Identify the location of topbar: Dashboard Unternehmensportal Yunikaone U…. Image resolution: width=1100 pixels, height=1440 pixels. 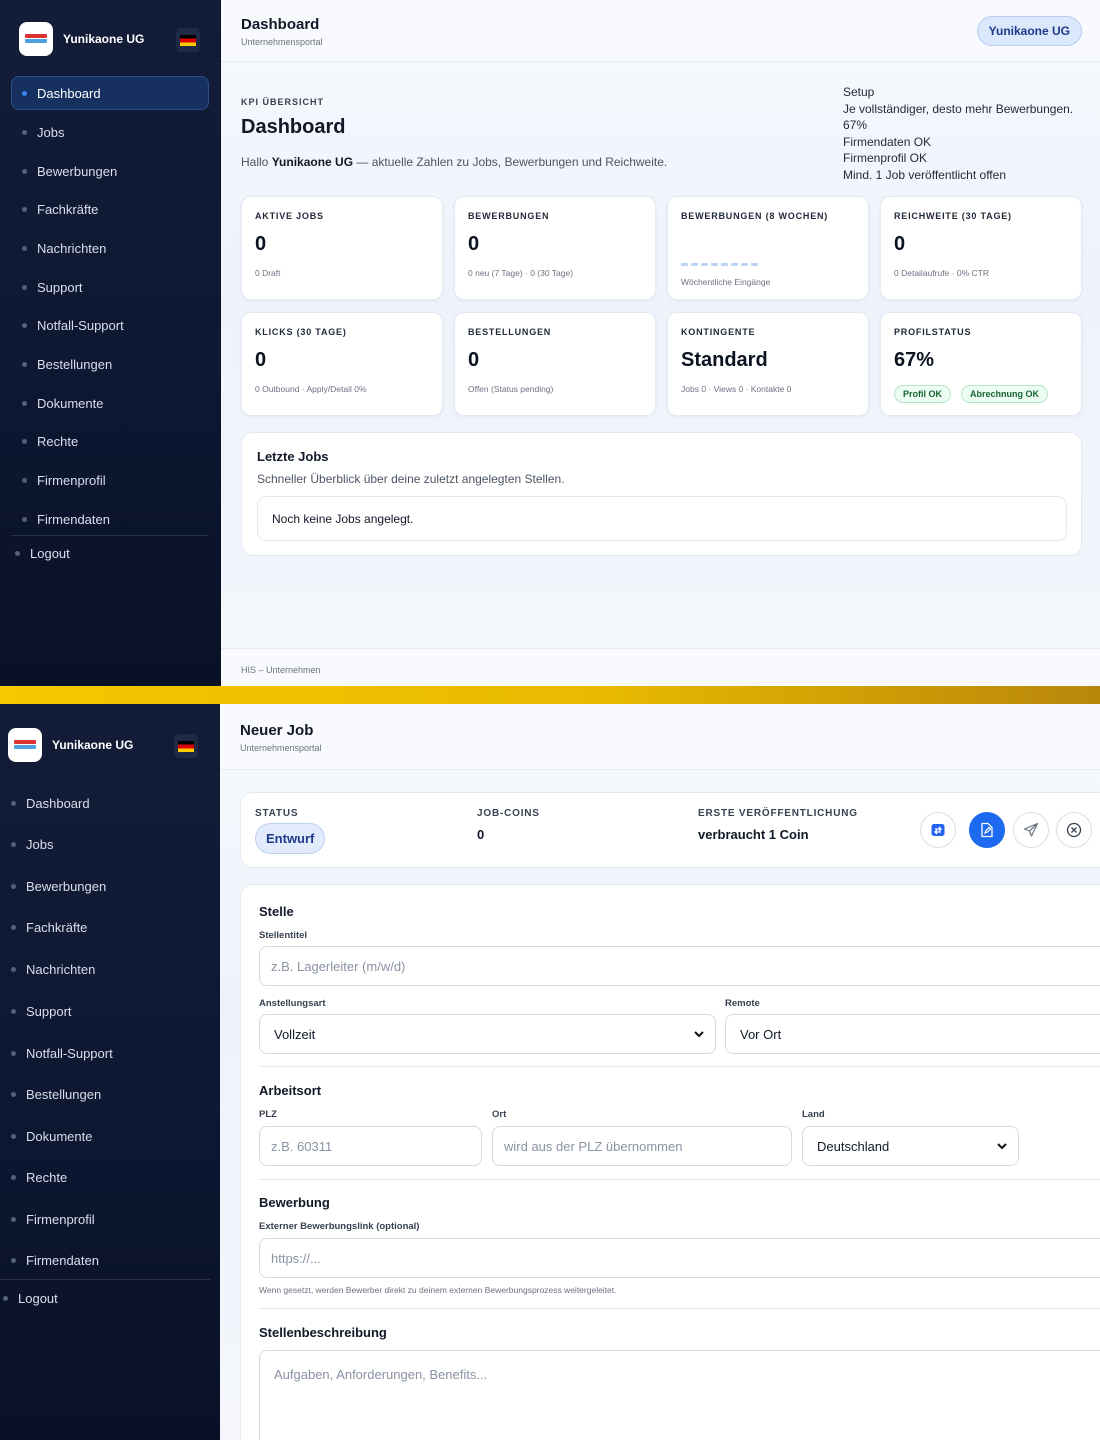
(660, 31).